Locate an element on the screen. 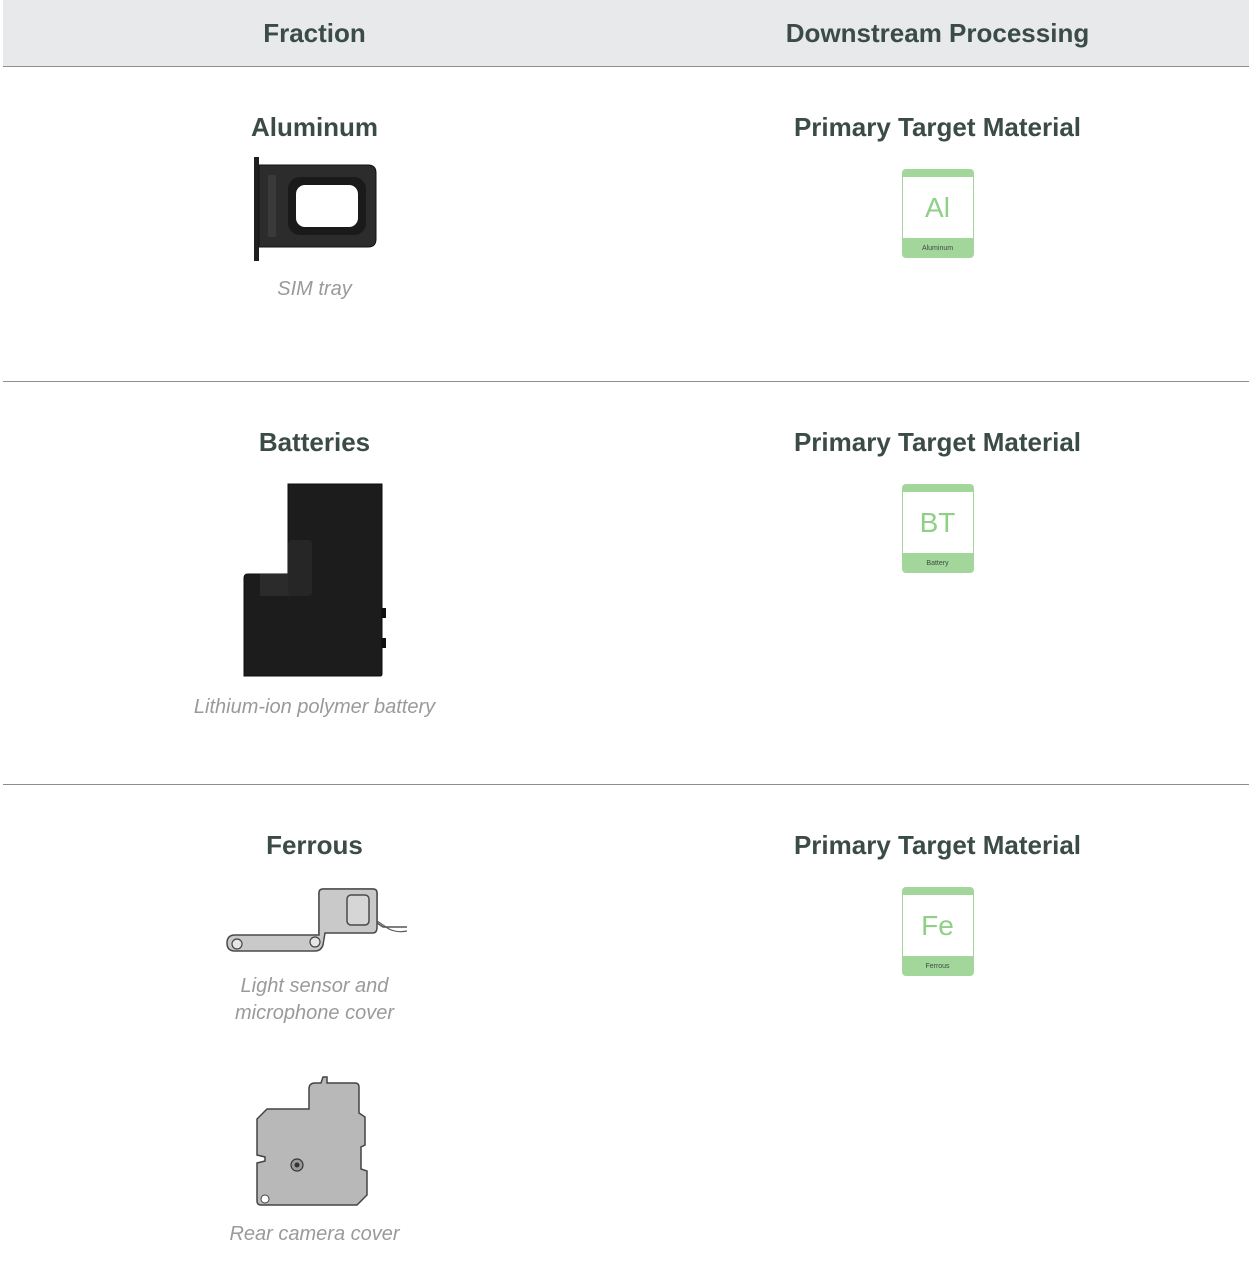 The height and width of the screenshot is (1261, 1250). caption-line: Light sensor and is located at coordinates (314, 986).